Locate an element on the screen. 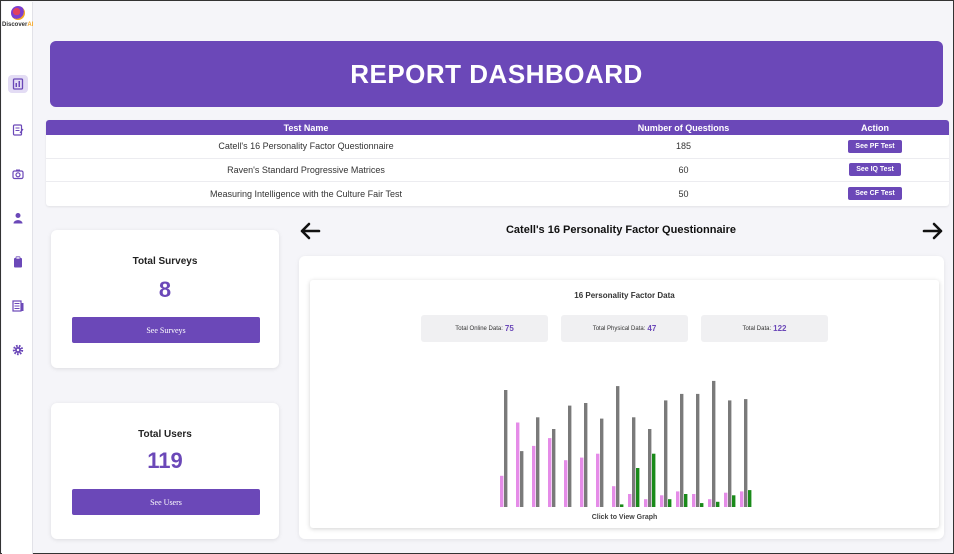 The width and height of the screenshot is (954, 554). bar-series2-group4 is located at coordinates (554, 468).